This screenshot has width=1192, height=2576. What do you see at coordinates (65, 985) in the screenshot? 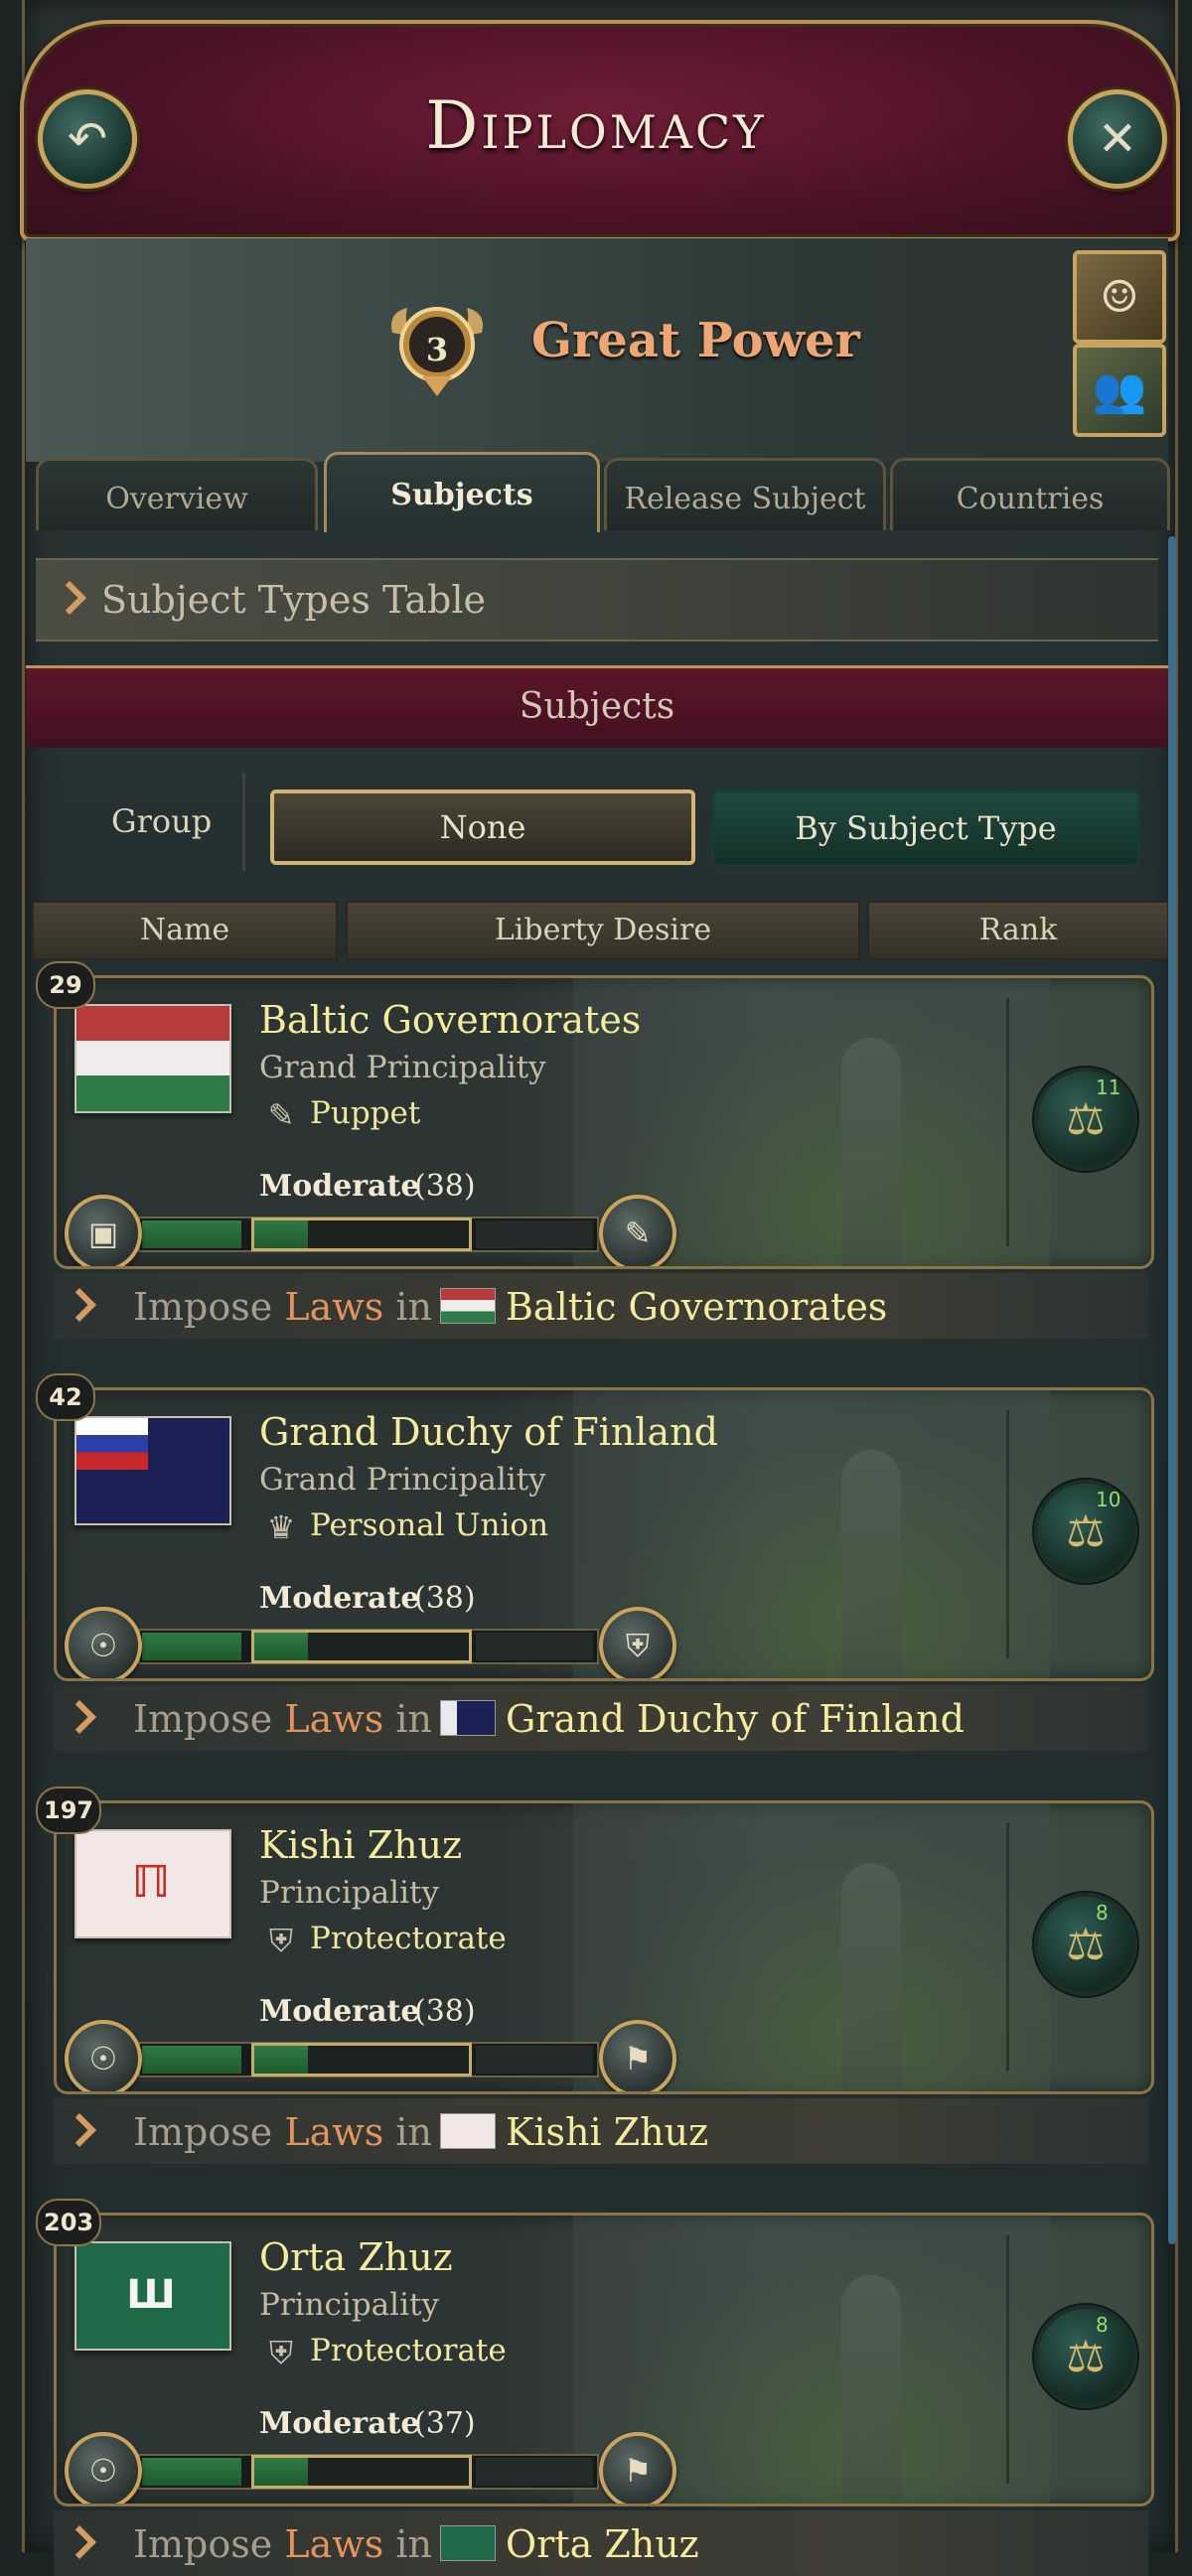
I see `rank-badge: 29` at bounding box center [65, 985].